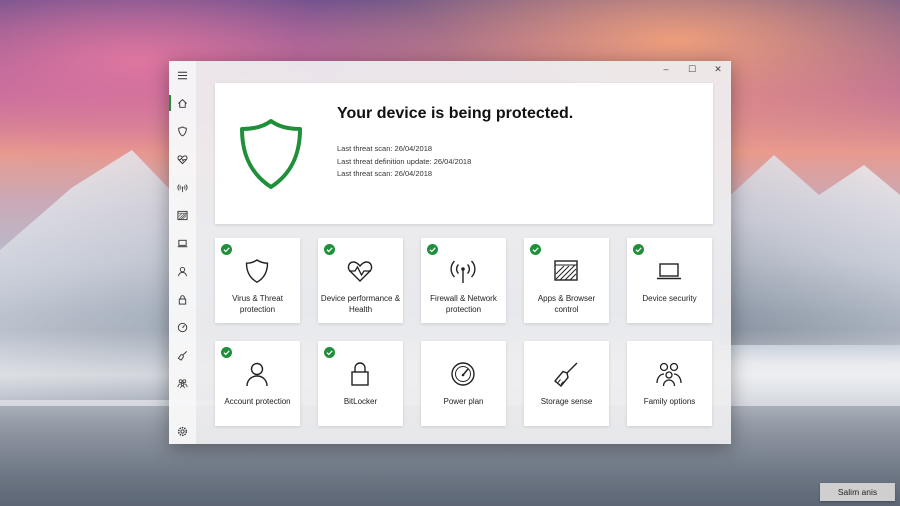 The image size is (900, 506). What do you see at coordinates (463, 304) in the screenshot?
I see `tile-label: Firewall & Network protection` at bounding box center [463, 304].